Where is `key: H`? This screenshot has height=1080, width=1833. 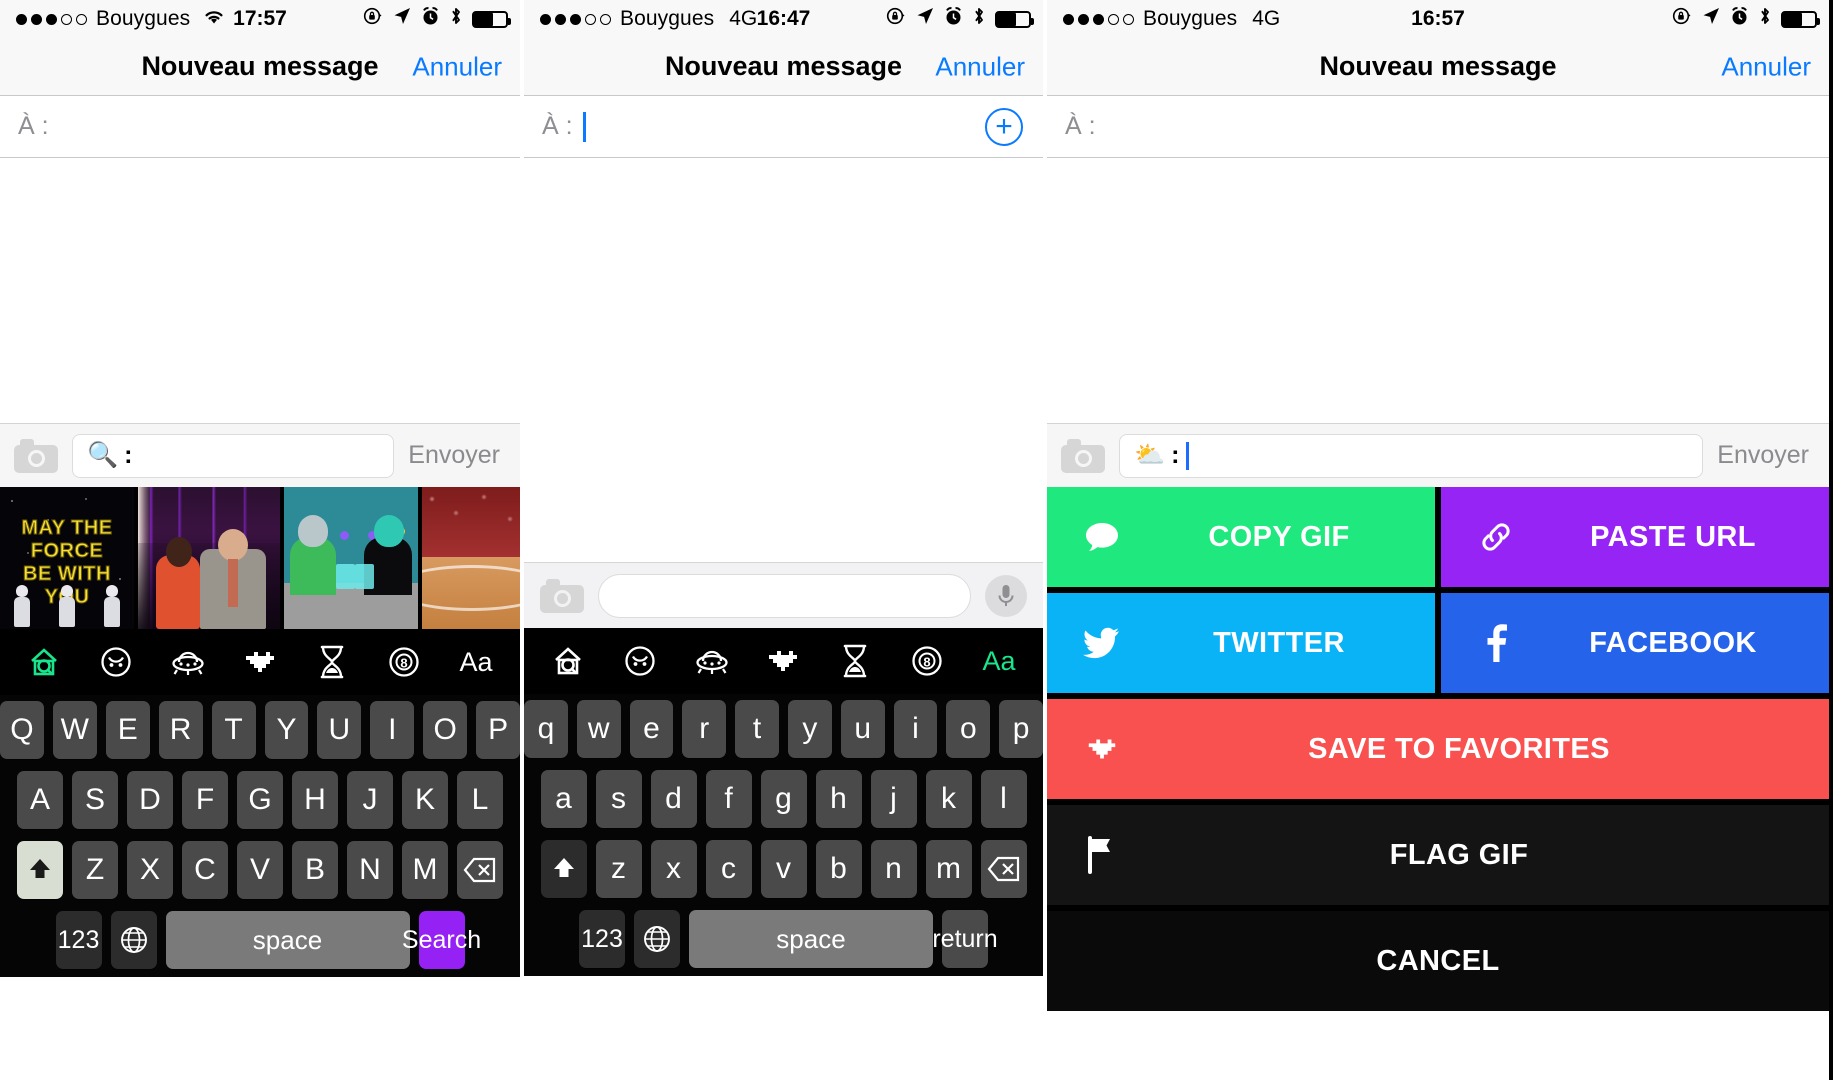 key: H is located at coordinates (315, 800).